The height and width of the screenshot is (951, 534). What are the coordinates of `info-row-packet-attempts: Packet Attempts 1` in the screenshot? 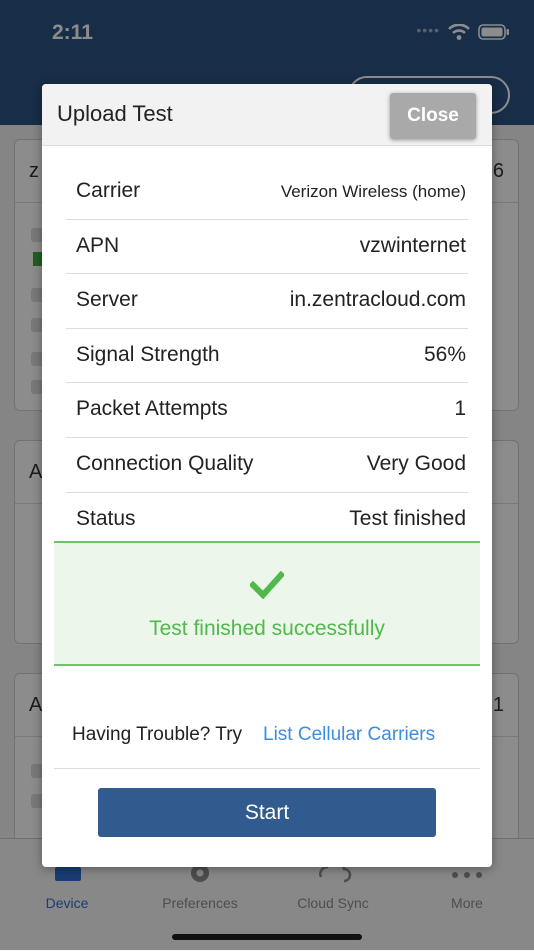 It's located at (267, 410).